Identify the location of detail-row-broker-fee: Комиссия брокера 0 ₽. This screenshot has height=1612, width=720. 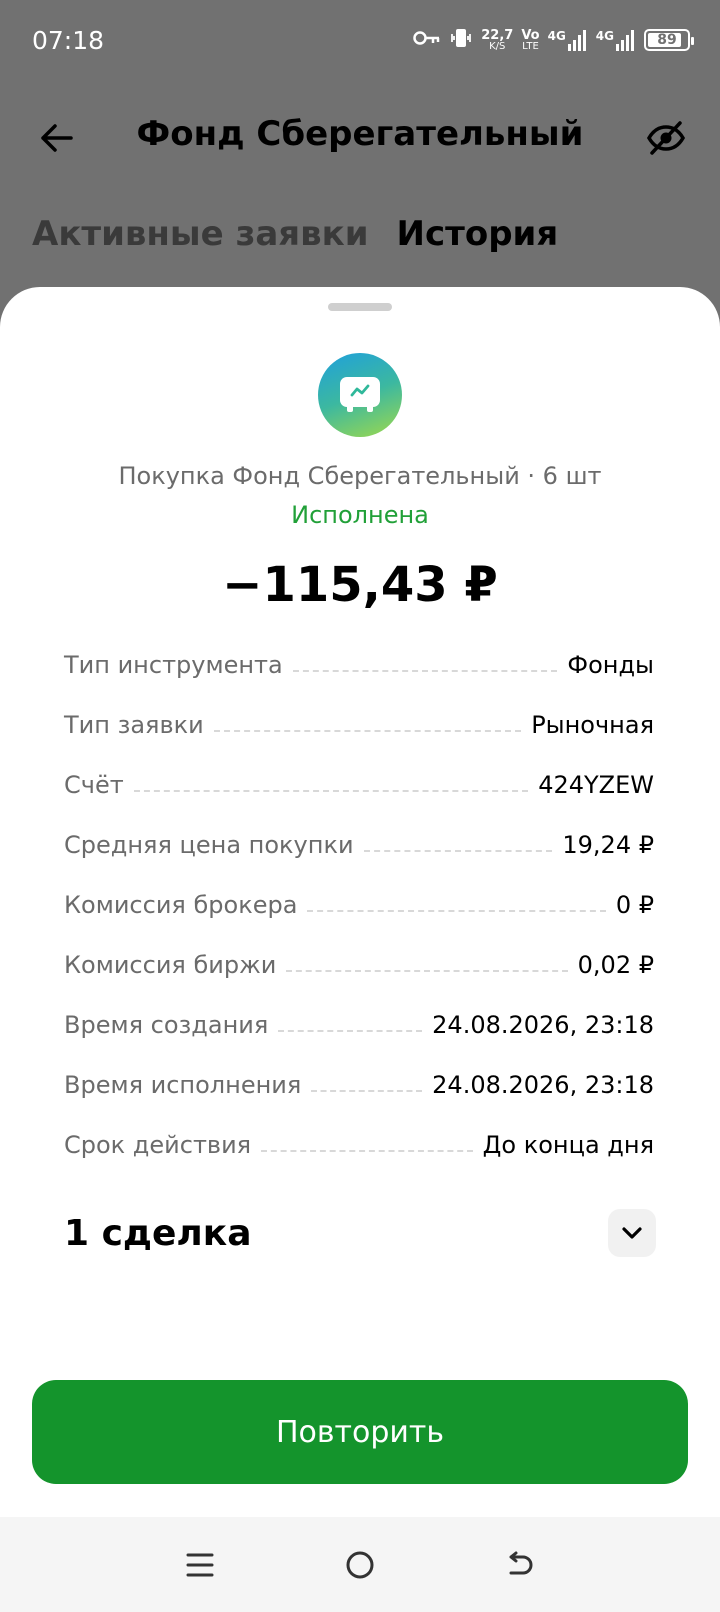
(359, 905).